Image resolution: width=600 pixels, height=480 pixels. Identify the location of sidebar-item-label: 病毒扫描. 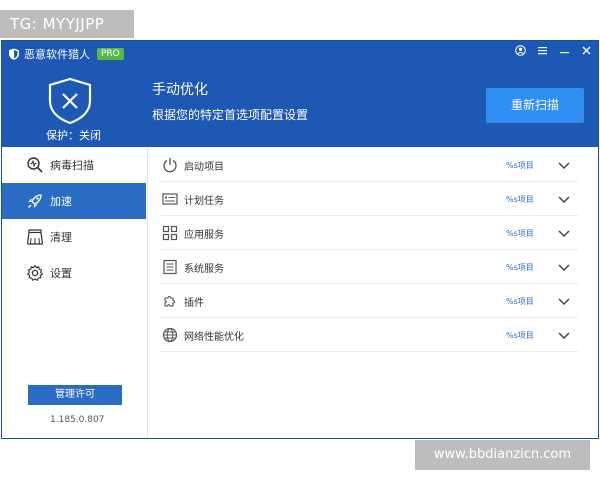
(72, 165).